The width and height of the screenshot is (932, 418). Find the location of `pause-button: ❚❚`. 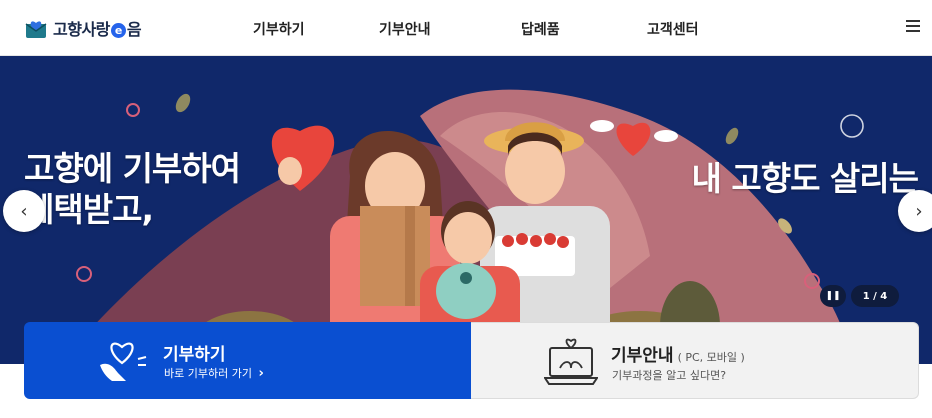

pause-button: ❚❚ is located at coordinates (833, 296).